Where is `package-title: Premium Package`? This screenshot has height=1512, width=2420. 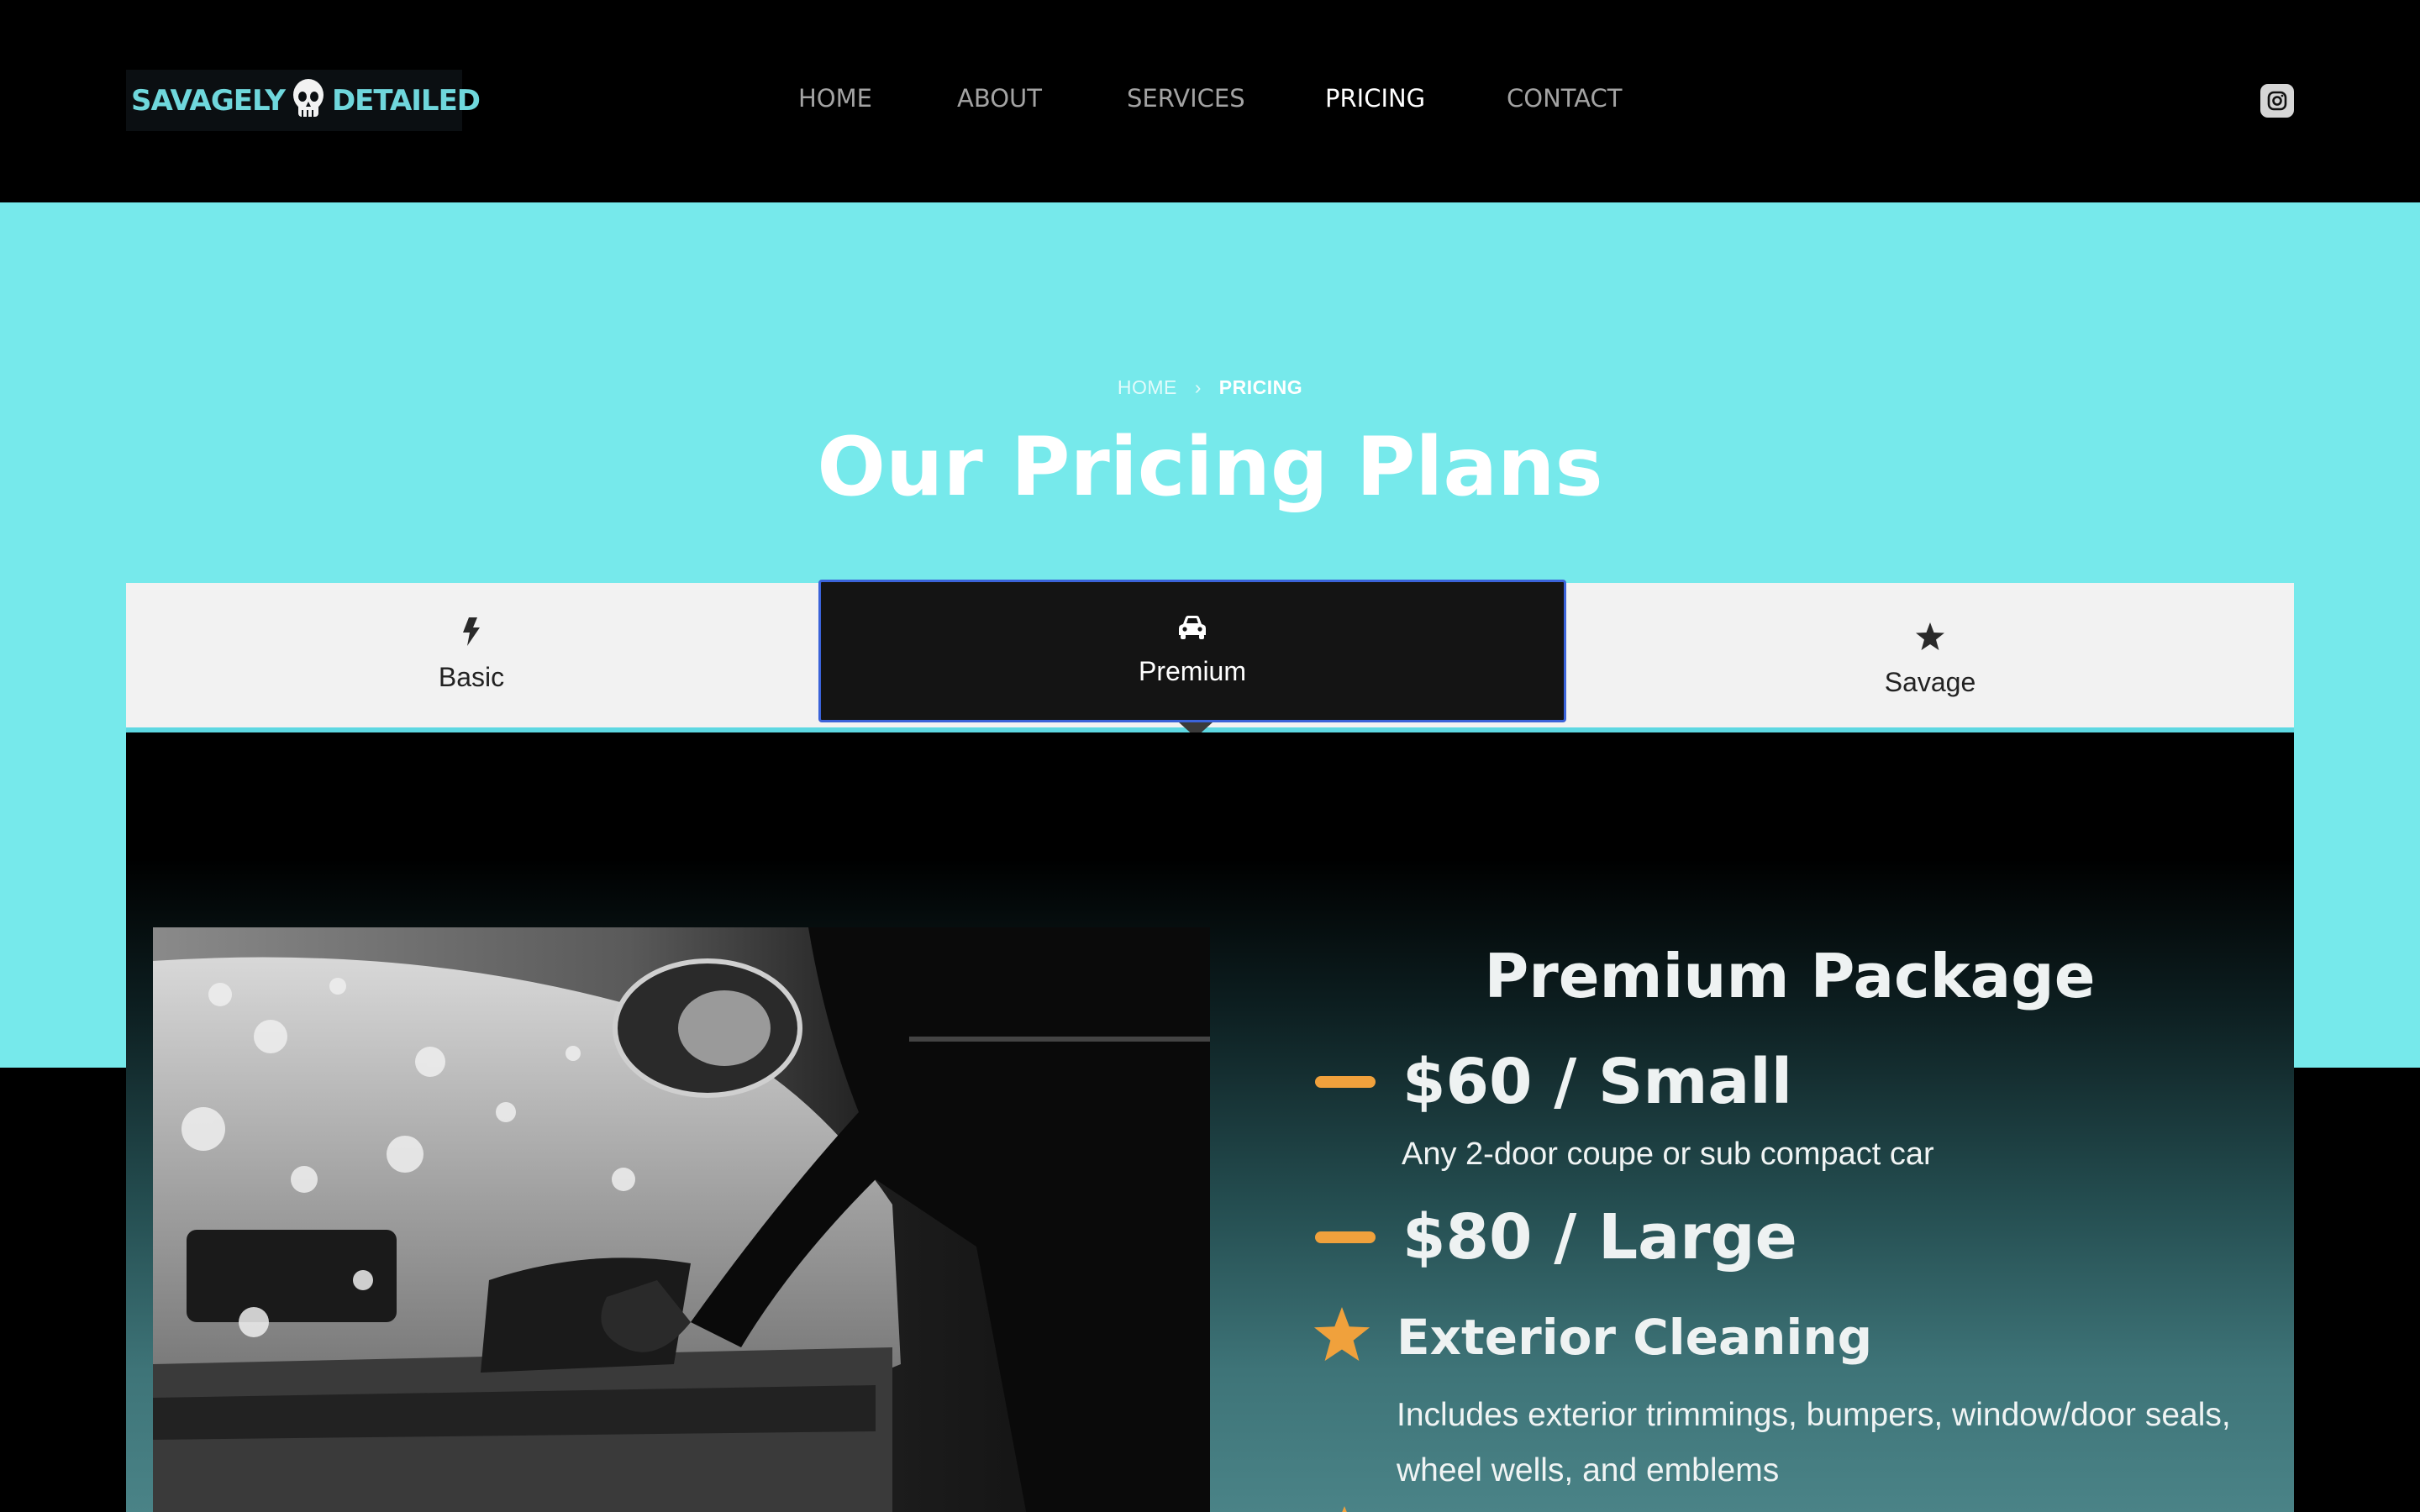
package-title: Premium Package is located at coordinates (1790, 976).